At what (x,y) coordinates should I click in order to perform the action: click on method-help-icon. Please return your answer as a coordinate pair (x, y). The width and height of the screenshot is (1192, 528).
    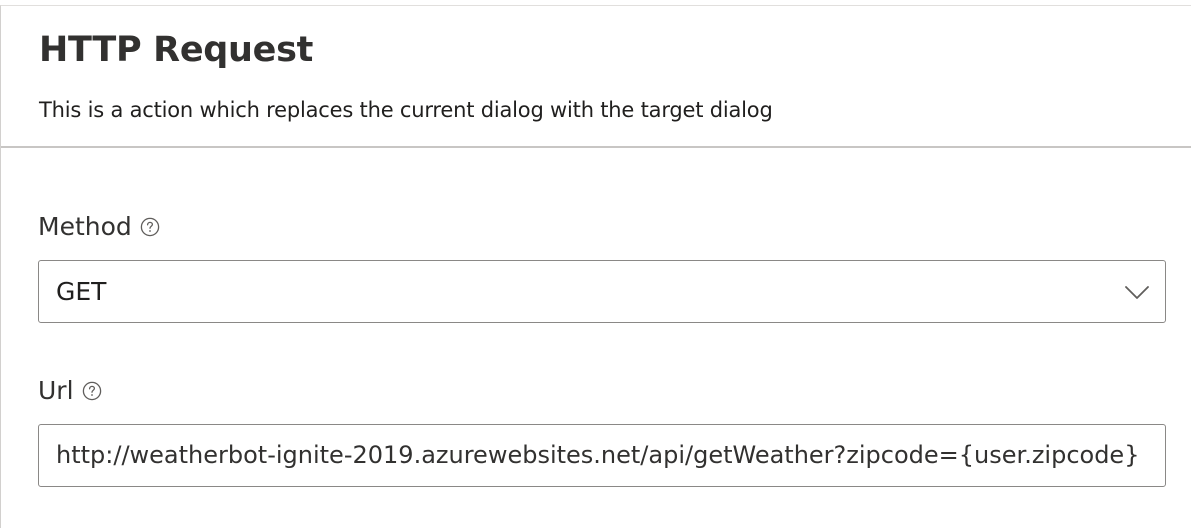
    Looking at the image, I should click on (150, 227).